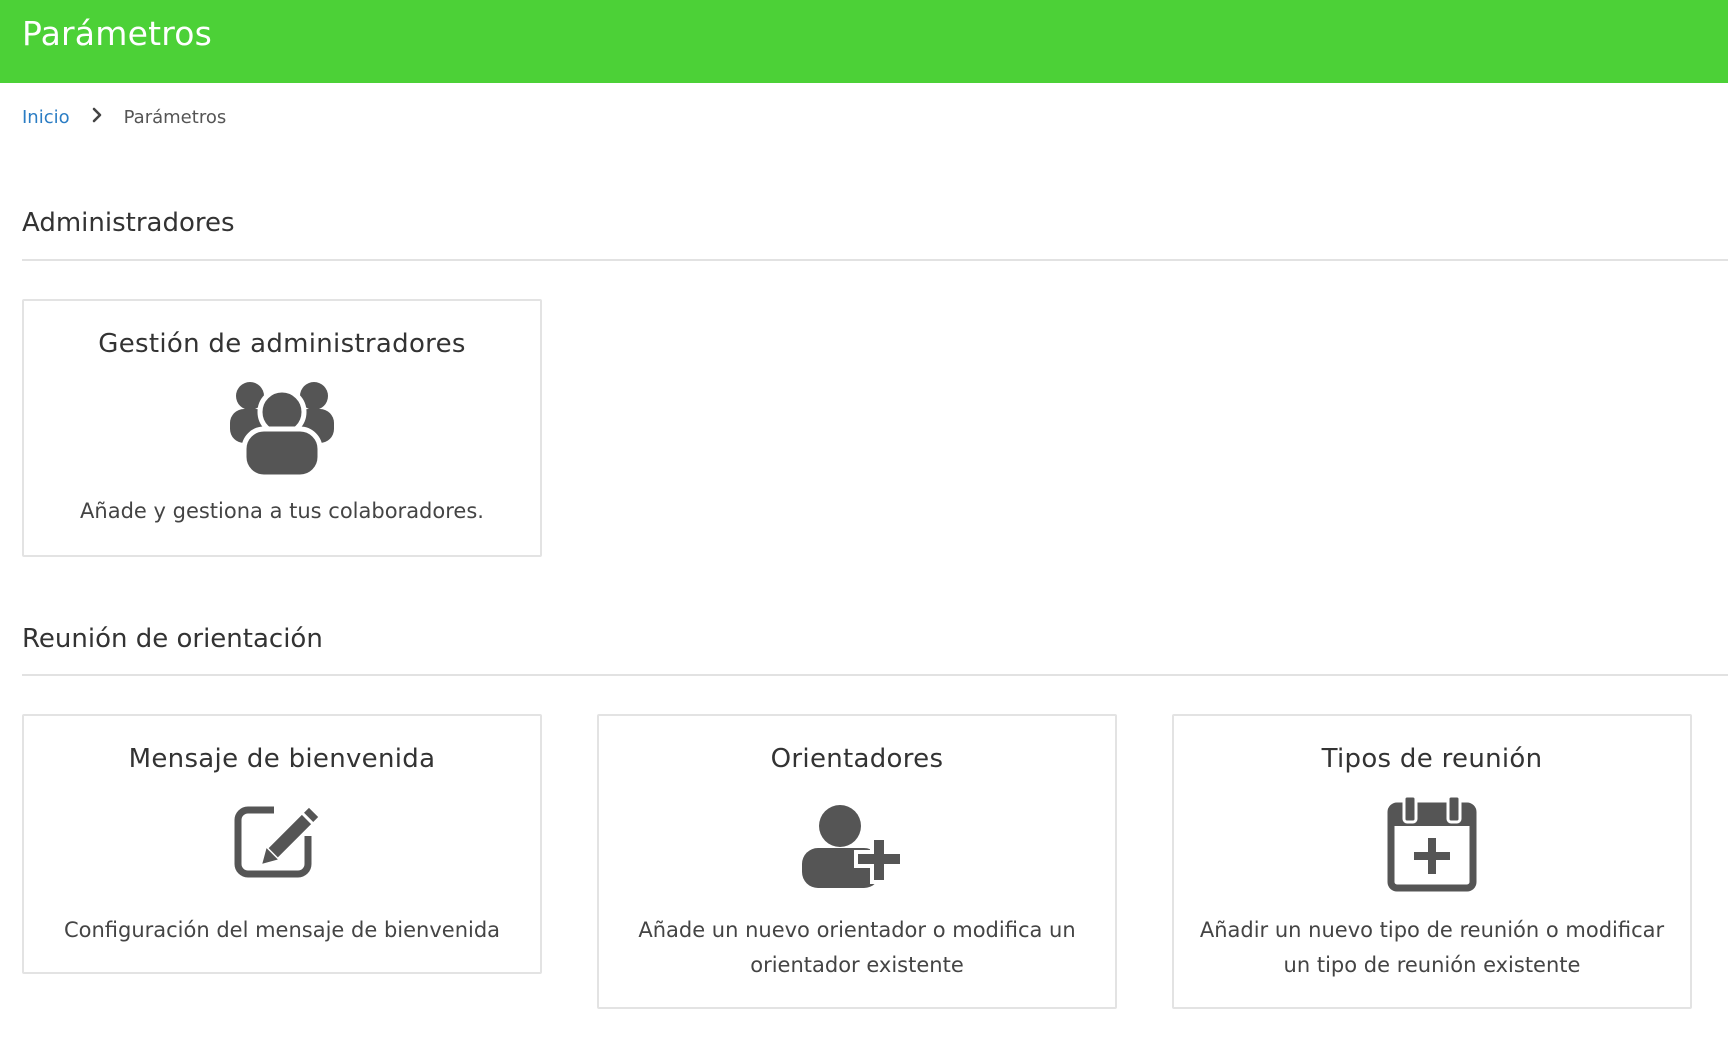  What do you see at coordinates (282, 759) in the screenshot?
I see `card-title: Mensaje de bienvenida` at bounding box center [282, 759].